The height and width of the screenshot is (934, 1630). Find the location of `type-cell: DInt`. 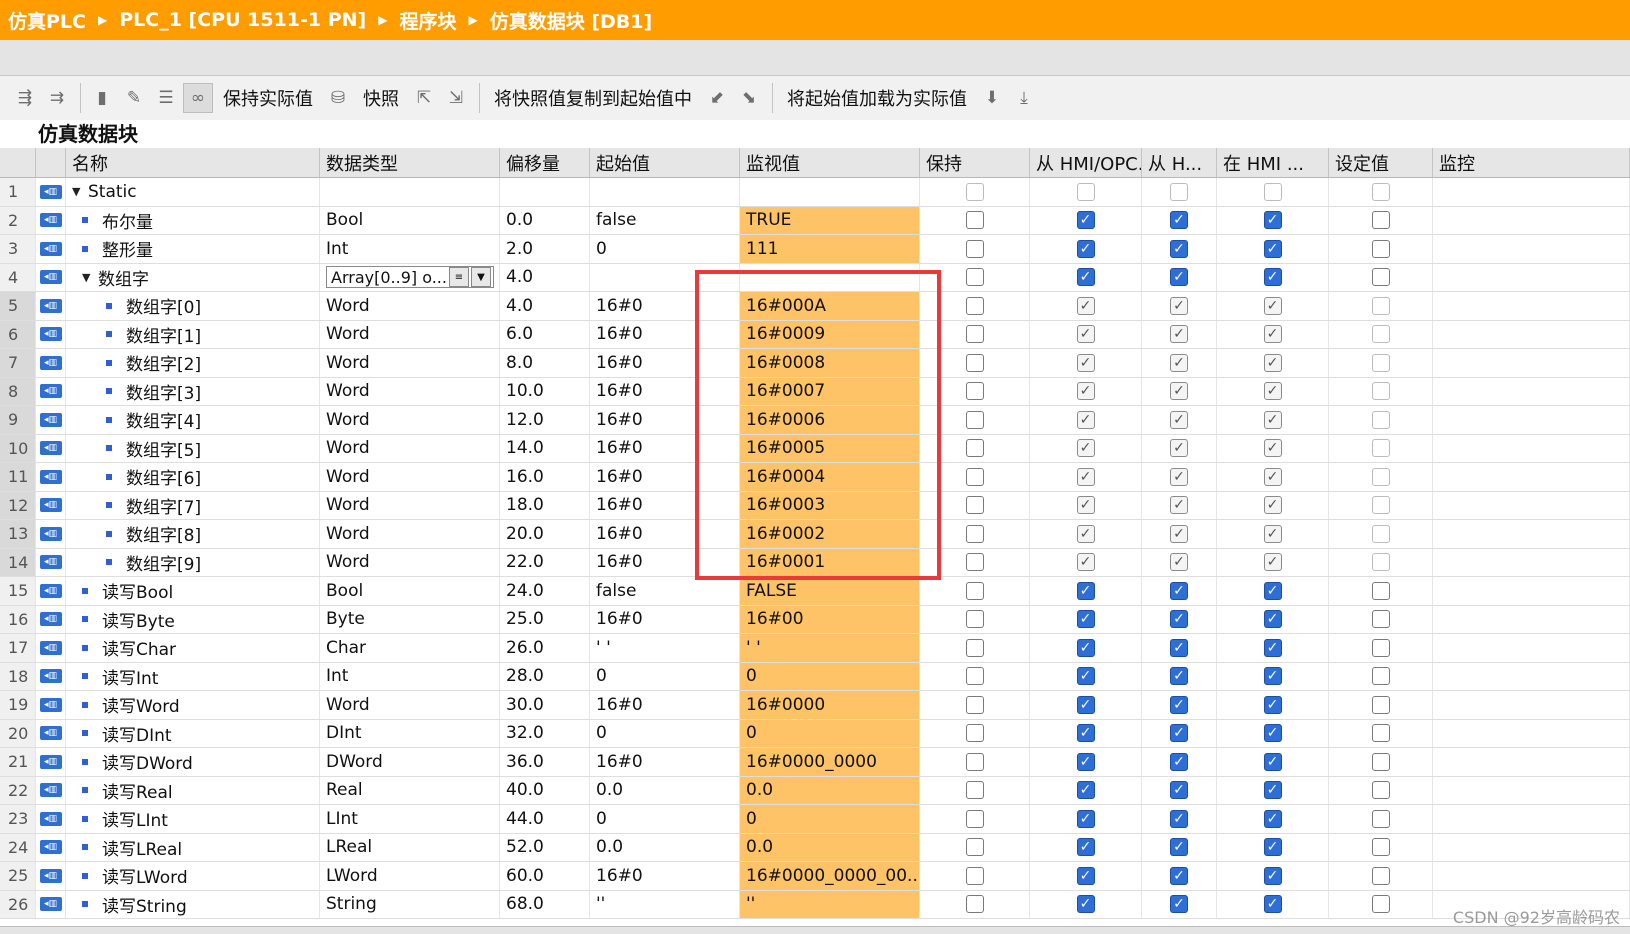

type-cell: DInt is located at coordinates (410, 733).